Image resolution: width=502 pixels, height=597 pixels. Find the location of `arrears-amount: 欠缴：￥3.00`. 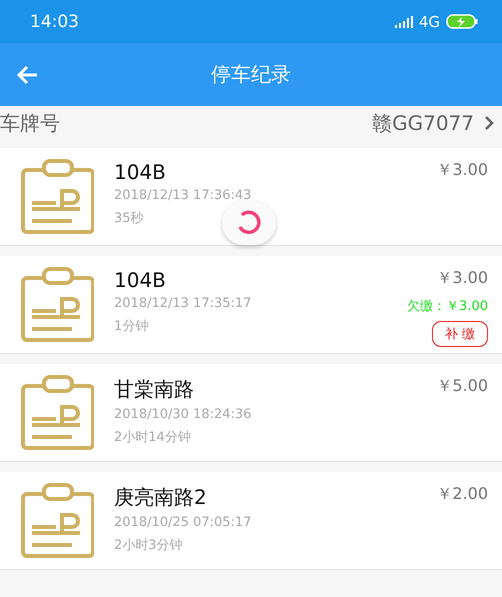

arrears-amount: 欠缴：￥3.00 is located at coordinates (447, 306).